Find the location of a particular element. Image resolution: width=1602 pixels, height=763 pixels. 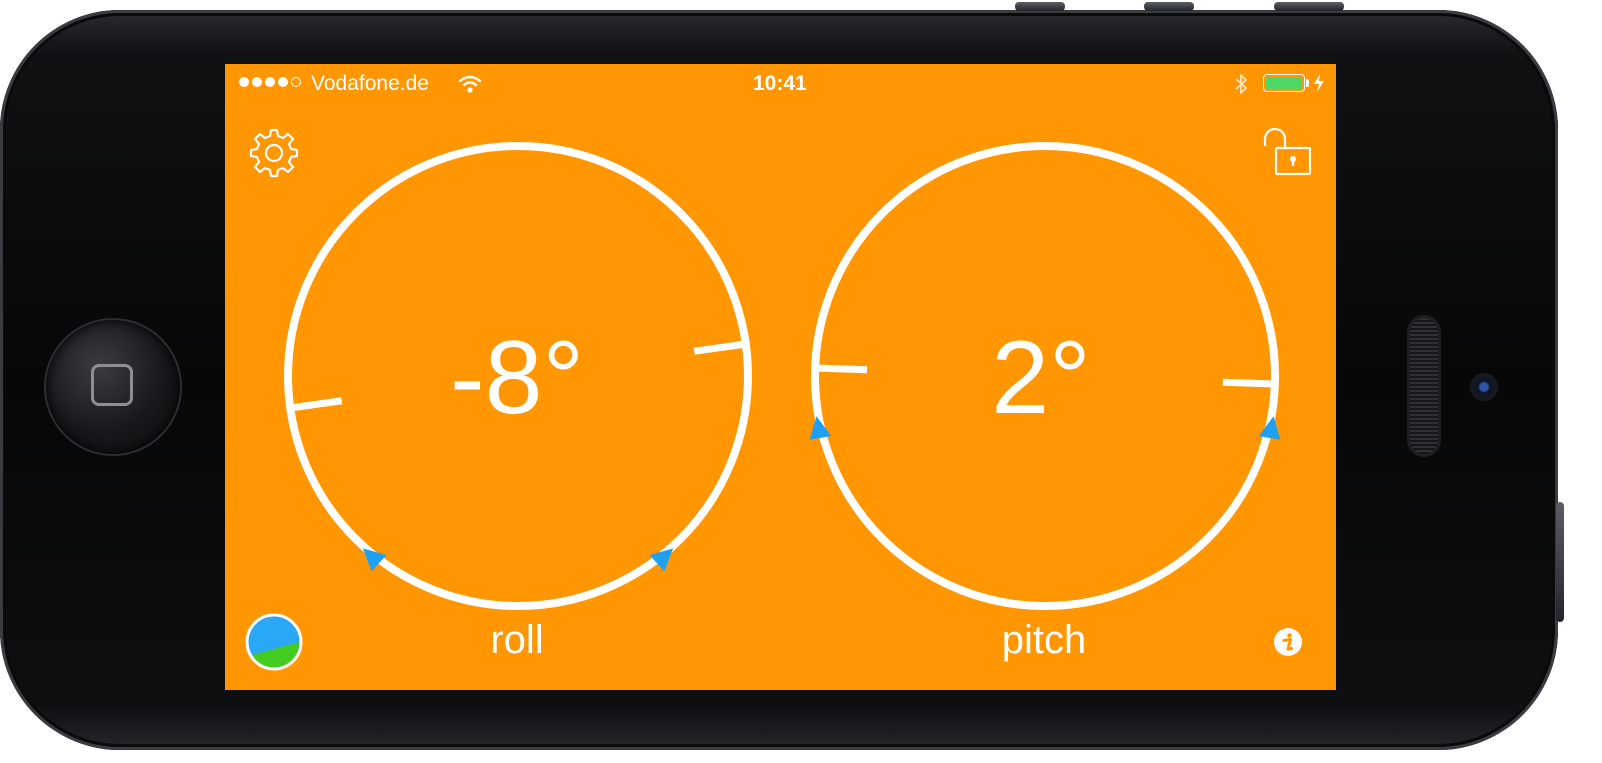

home-button is located at coordinates (113, 387).